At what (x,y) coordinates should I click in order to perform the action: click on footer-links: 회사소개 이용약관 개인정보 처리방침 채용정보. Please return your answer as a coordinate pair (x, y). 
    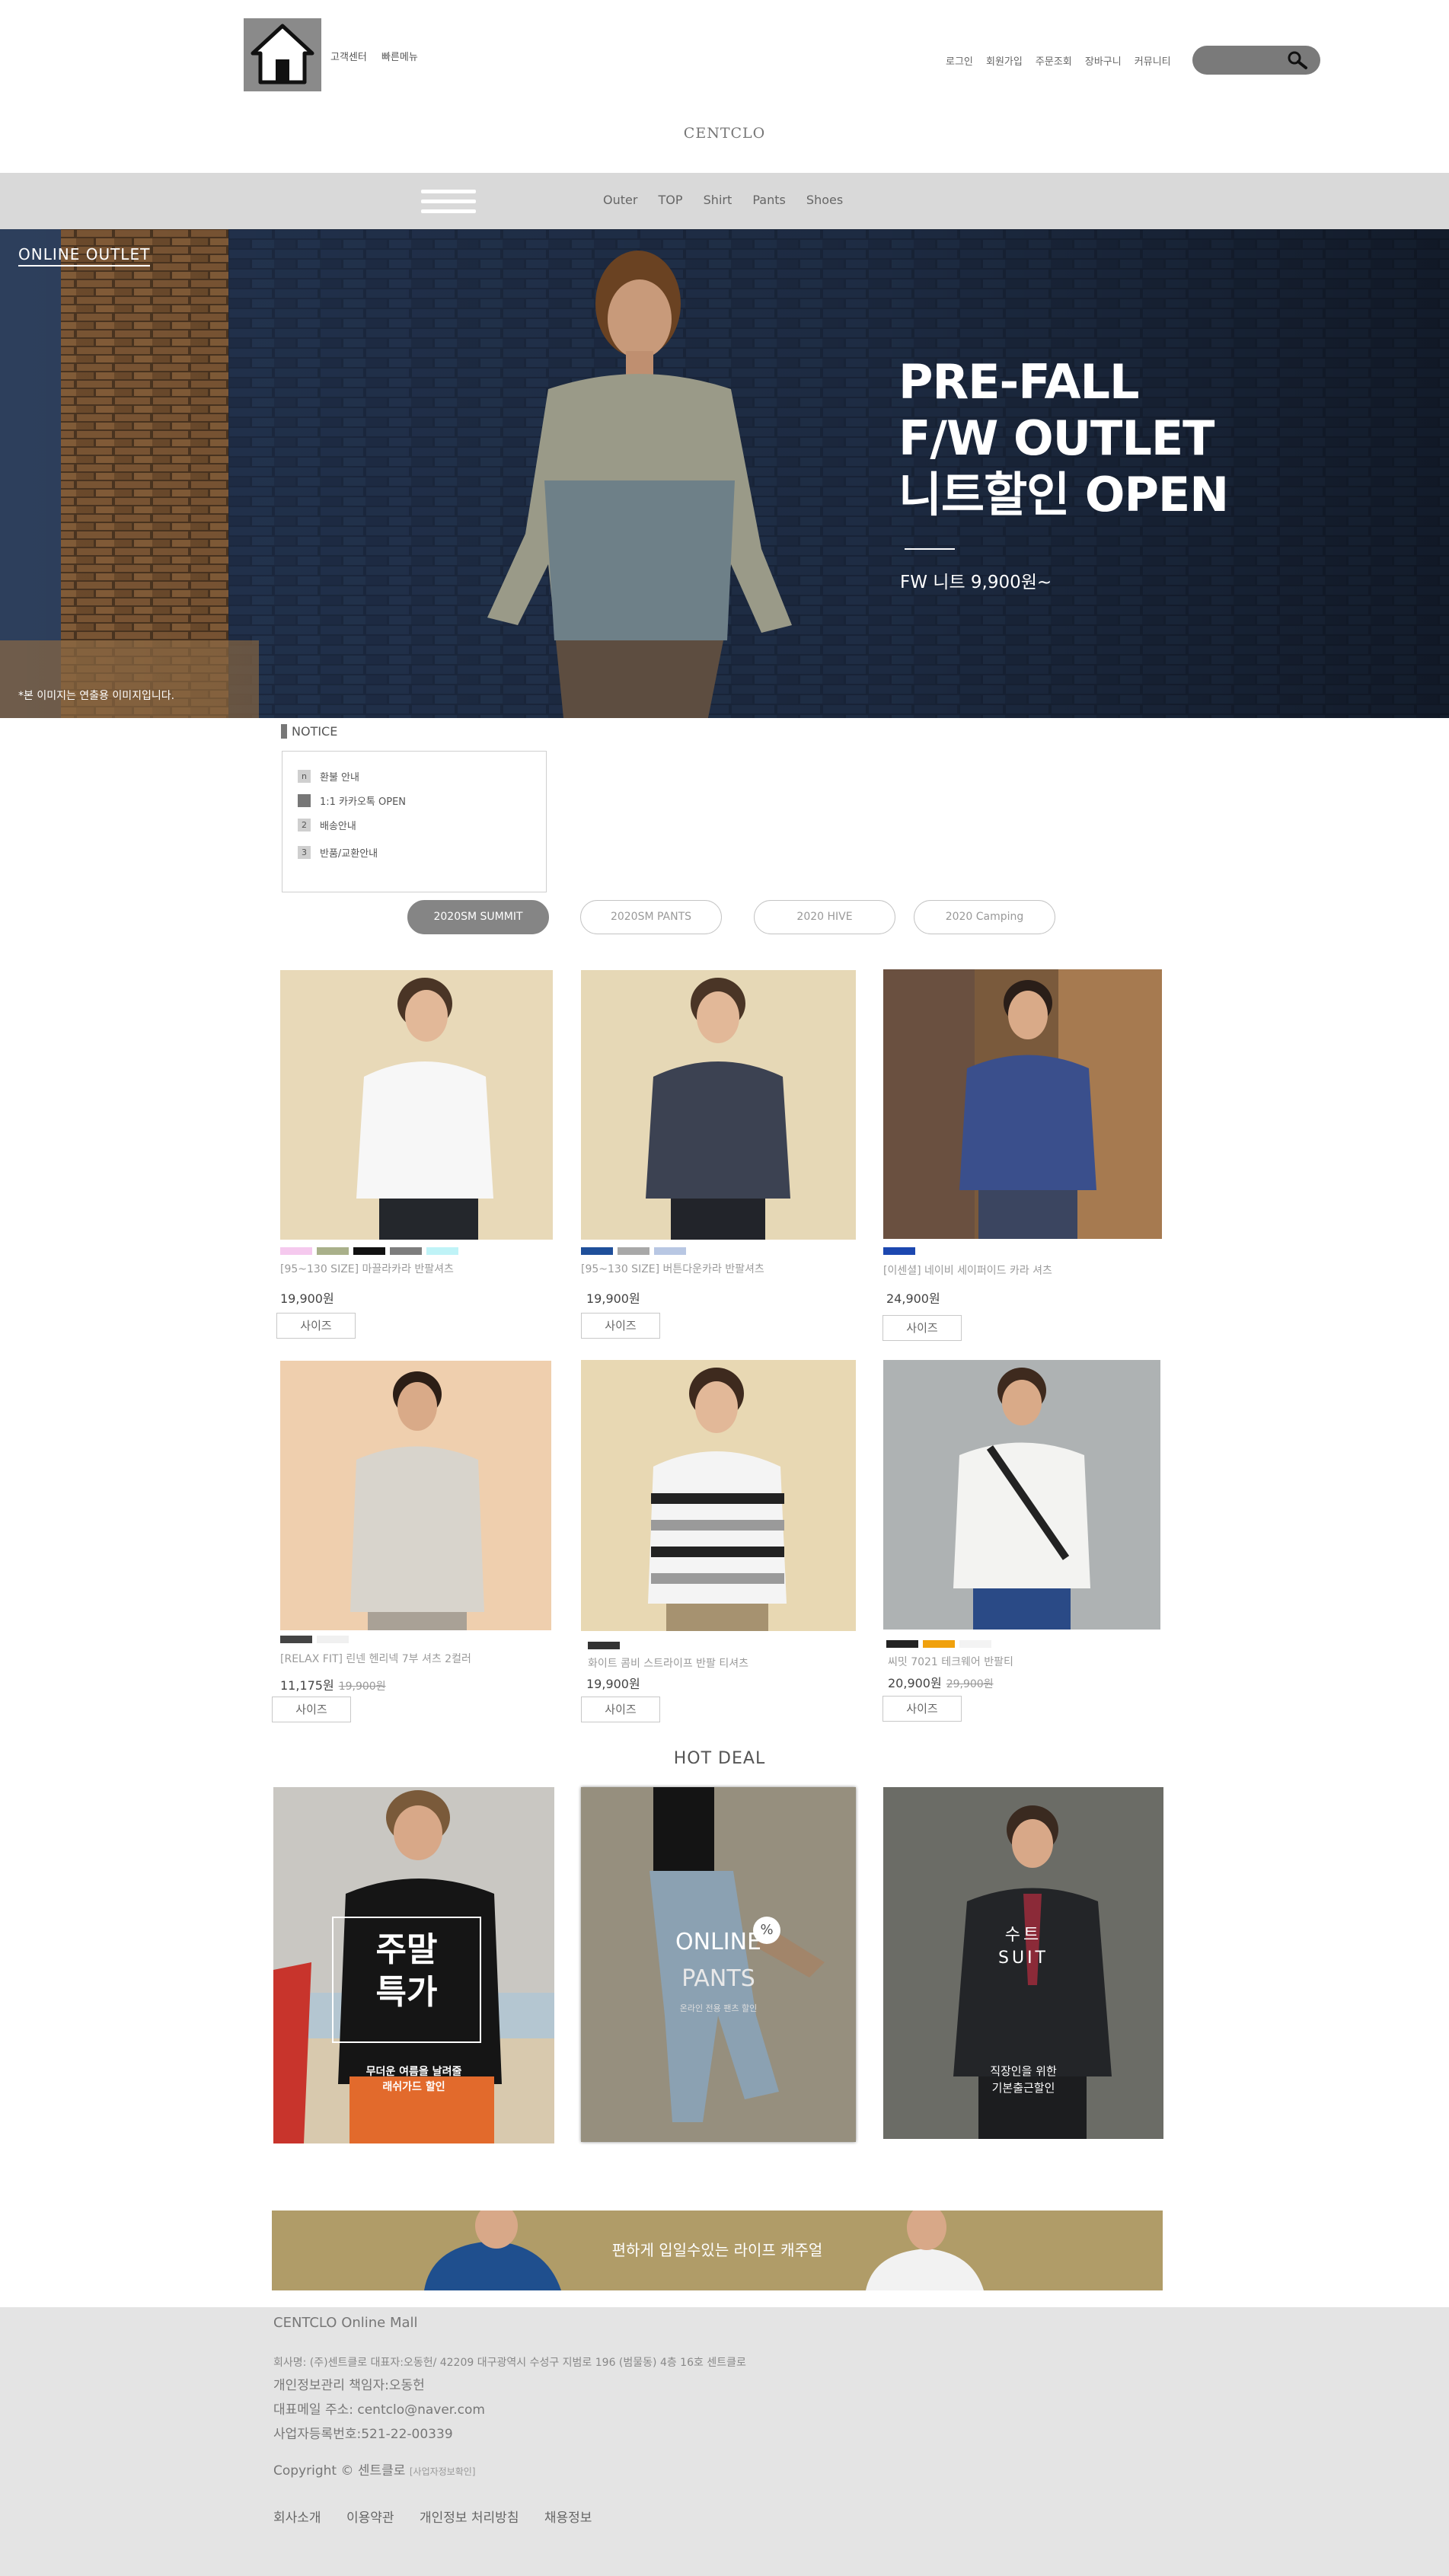
    Looking at the image, I should click on (443, 2516).